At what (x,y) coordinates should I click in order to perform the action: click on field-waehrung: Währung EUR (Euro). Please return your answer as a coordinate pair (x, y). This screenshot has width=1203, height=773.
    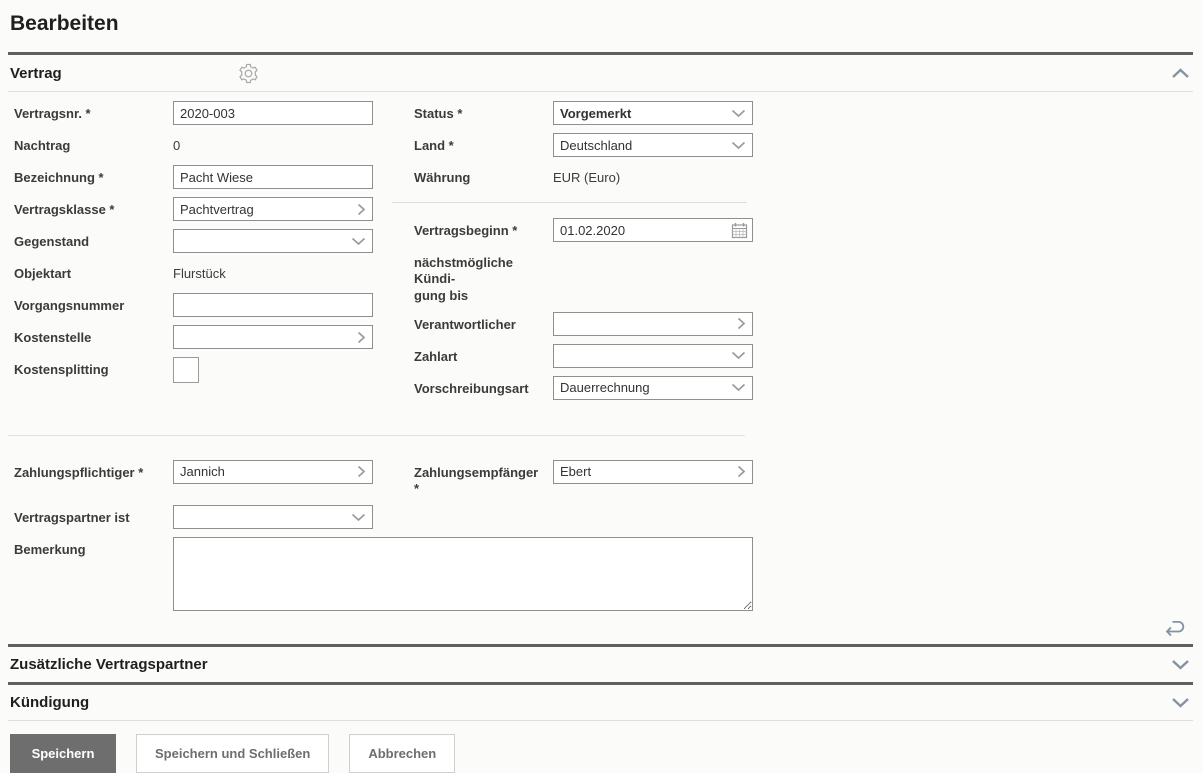
    Looking at the image, I should click on (583, 177).